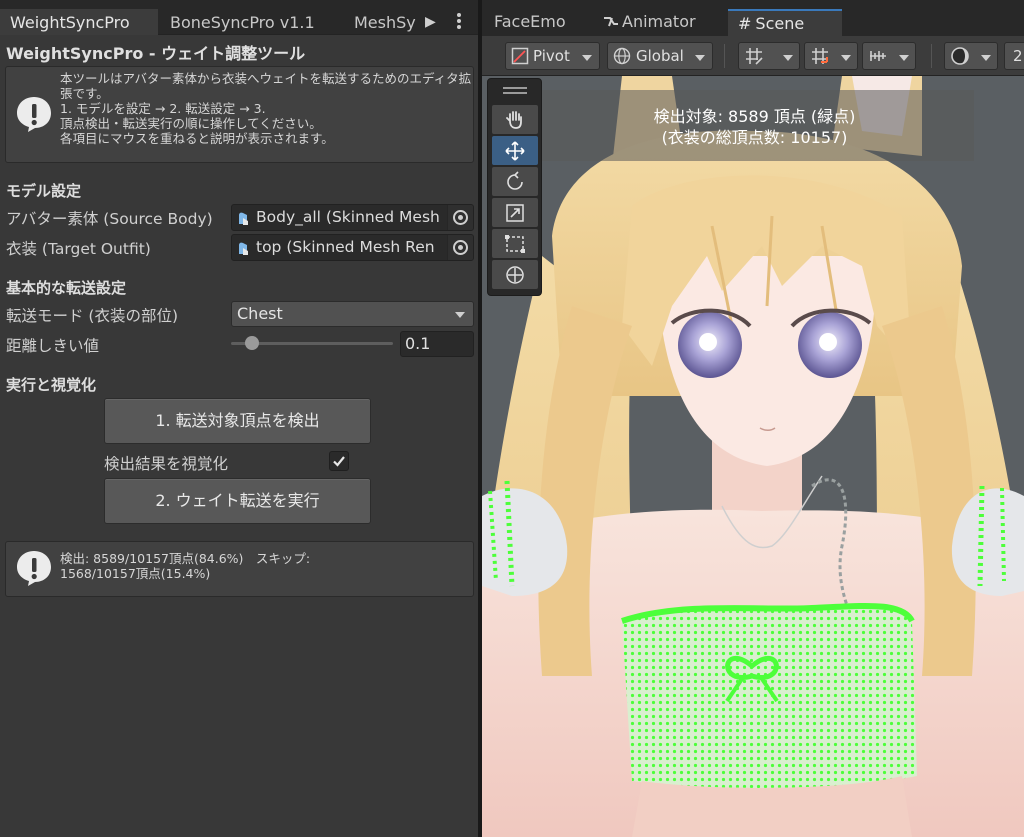  I want to click on pivot-icon, so click(520, 56).